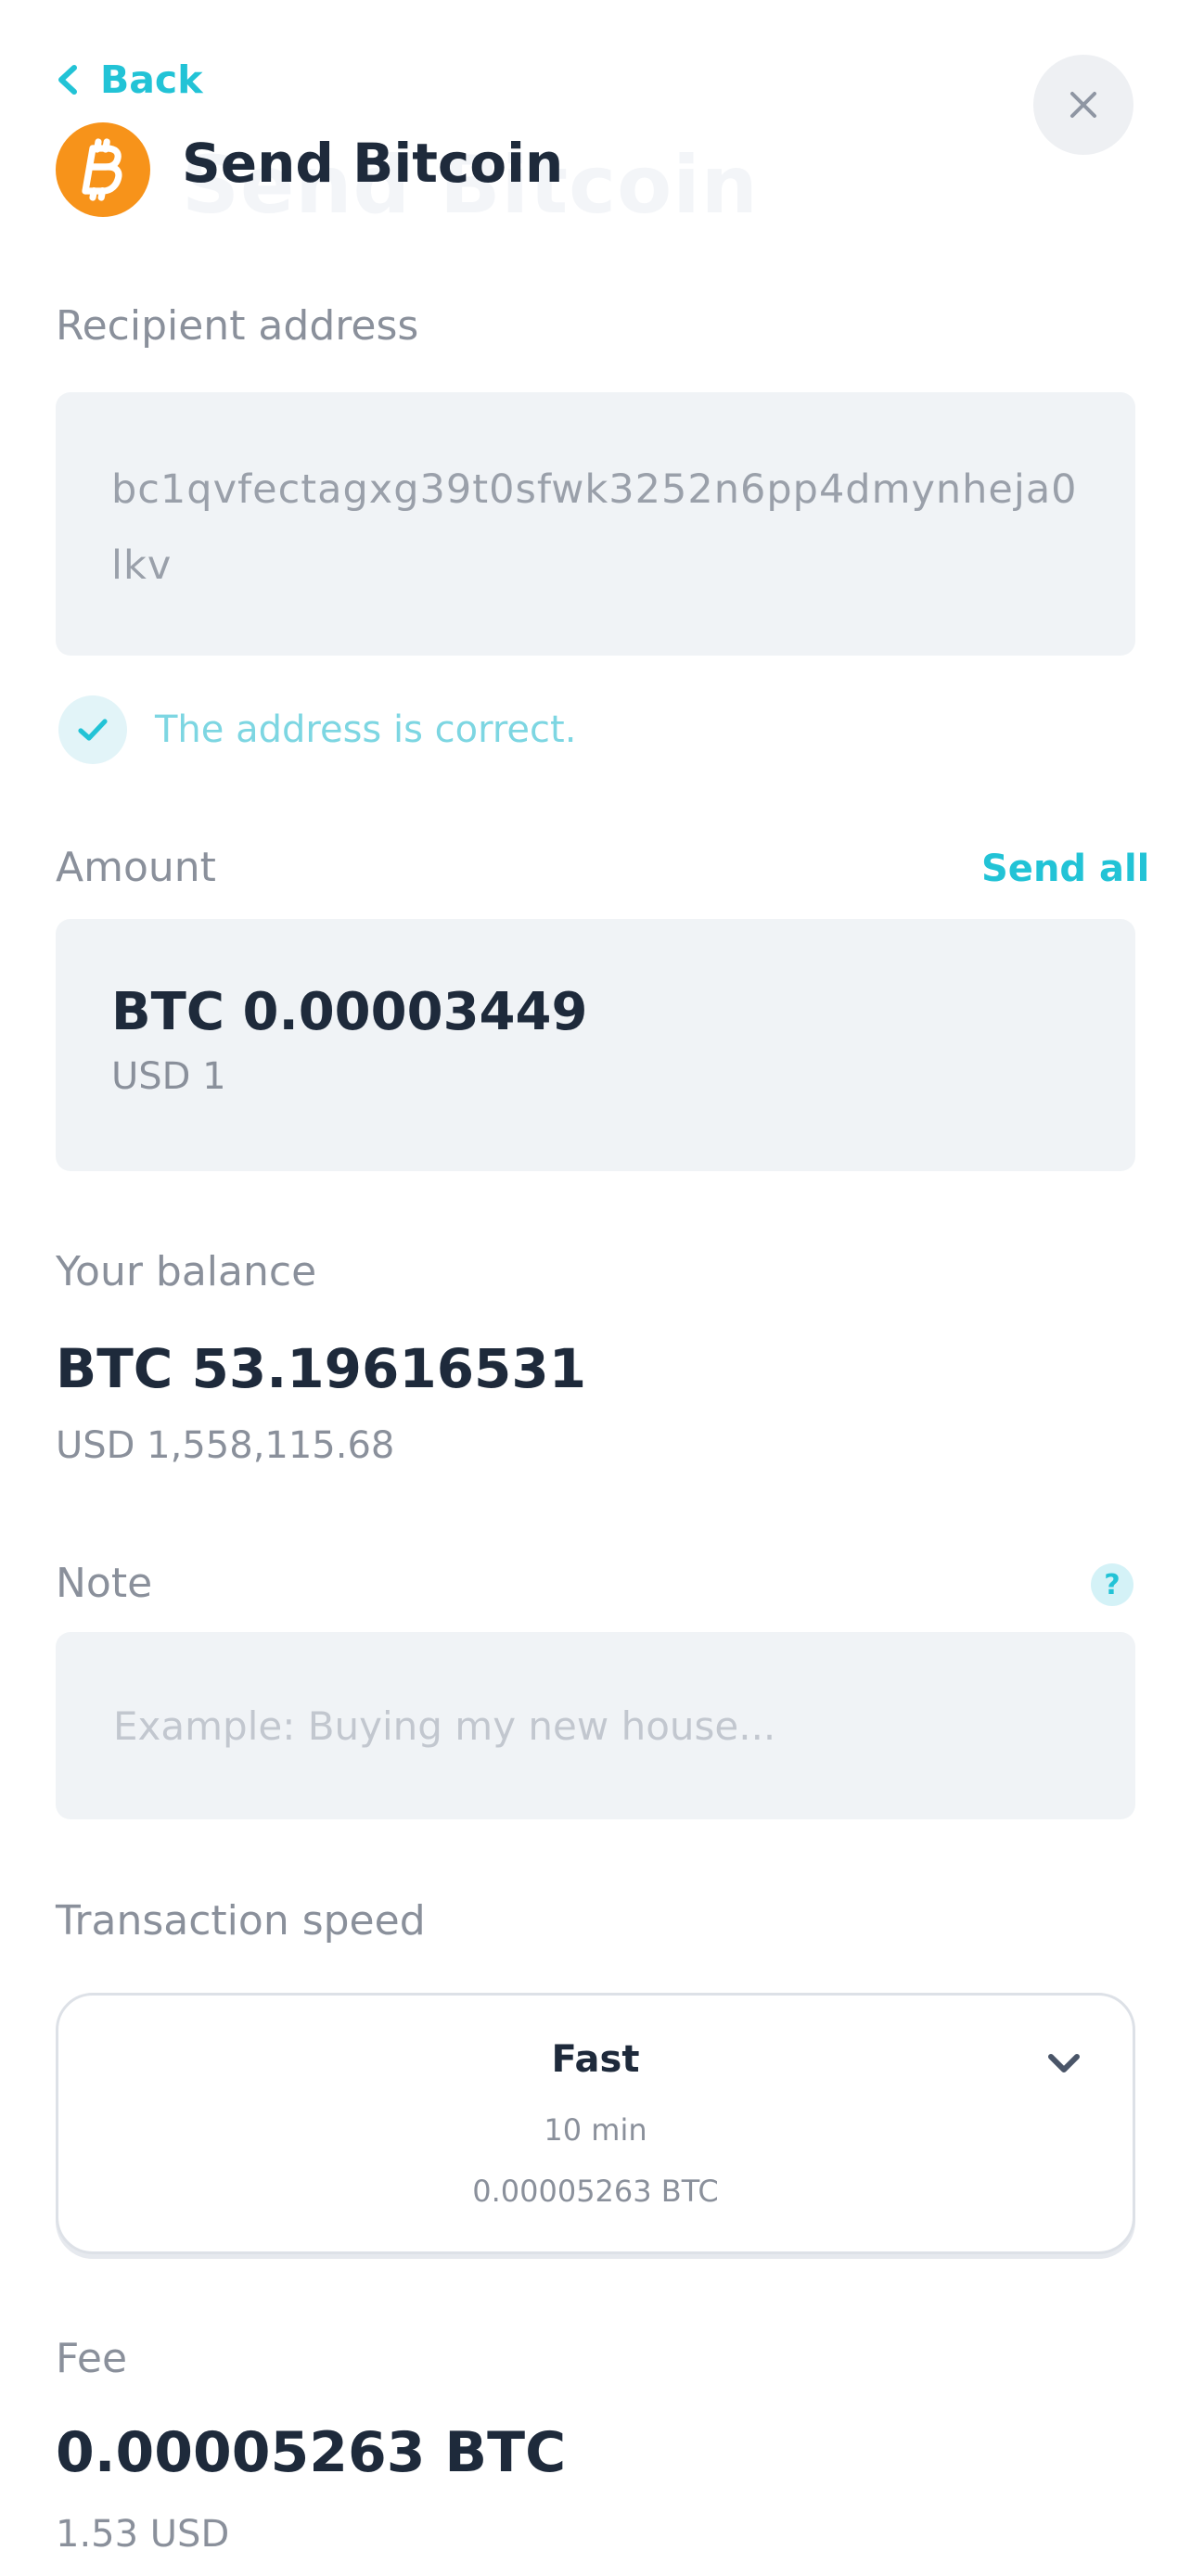 This screenshot has width=1191, height=2576. What do you see at coordinates (311, 2452) in the screenshot?
I see `fee-btc: 0.00005263 BTC` at bounding box center [311, 2452].